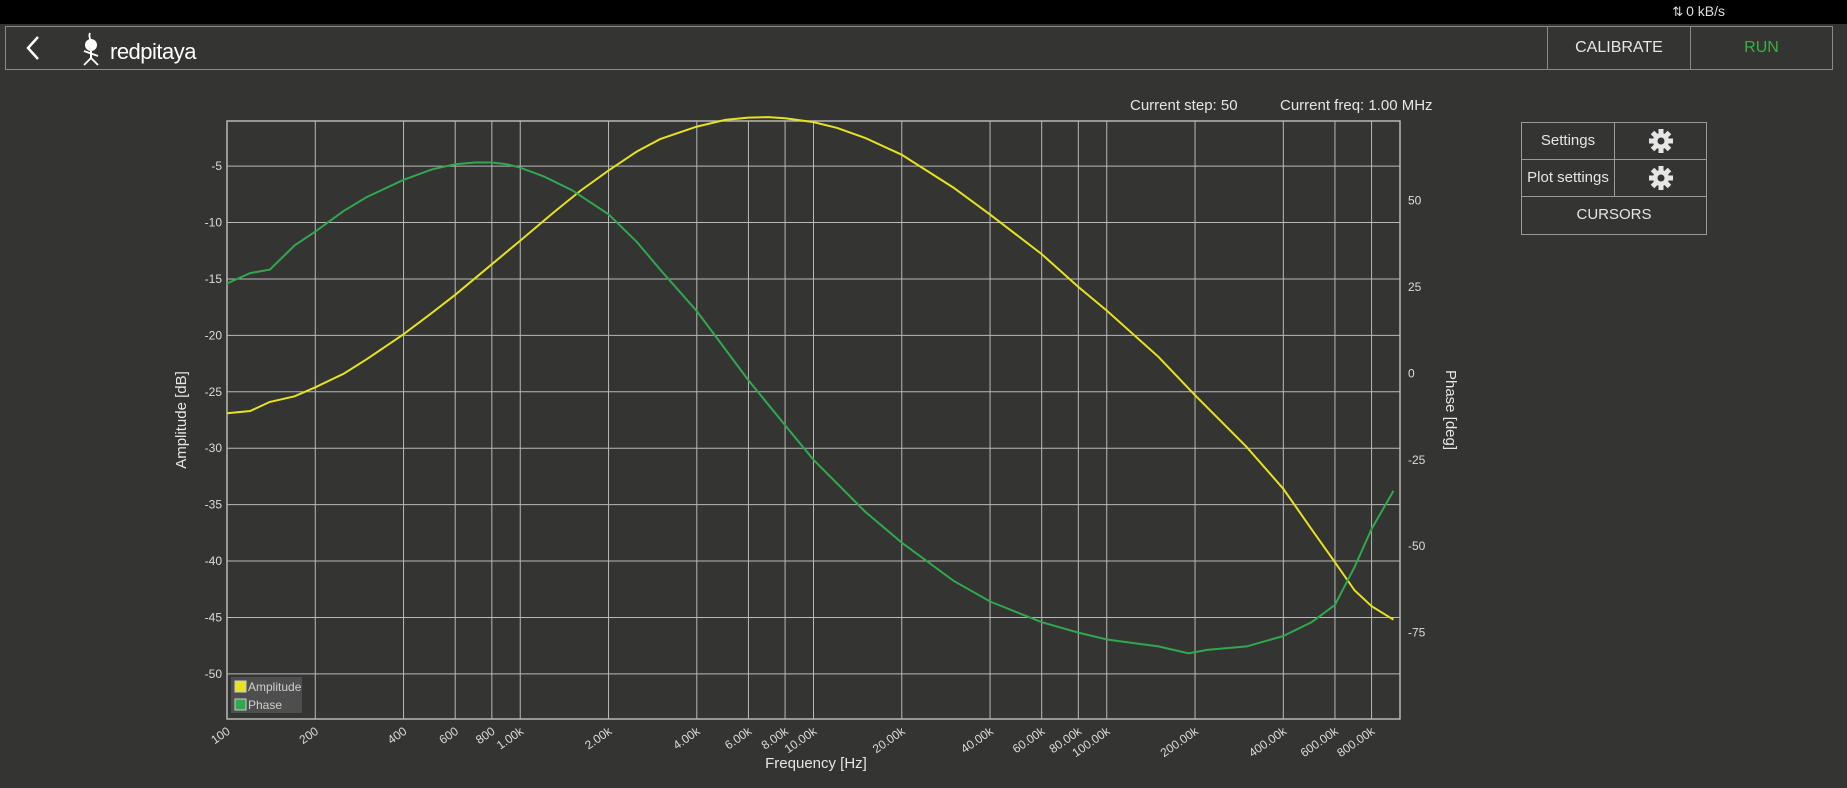 This screenshot has height=788, width=1847. I want to click on x-tick-label: 800.00k, so click(1356, 741).